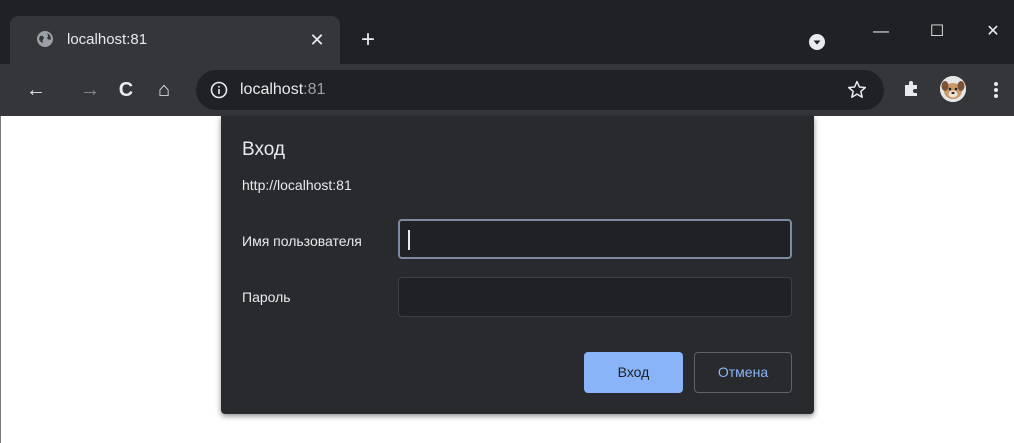 Image resolution: width=1014 pixels, height=443 pixels. I want to click on extensions-puzzle-icon, so click(912, 88).